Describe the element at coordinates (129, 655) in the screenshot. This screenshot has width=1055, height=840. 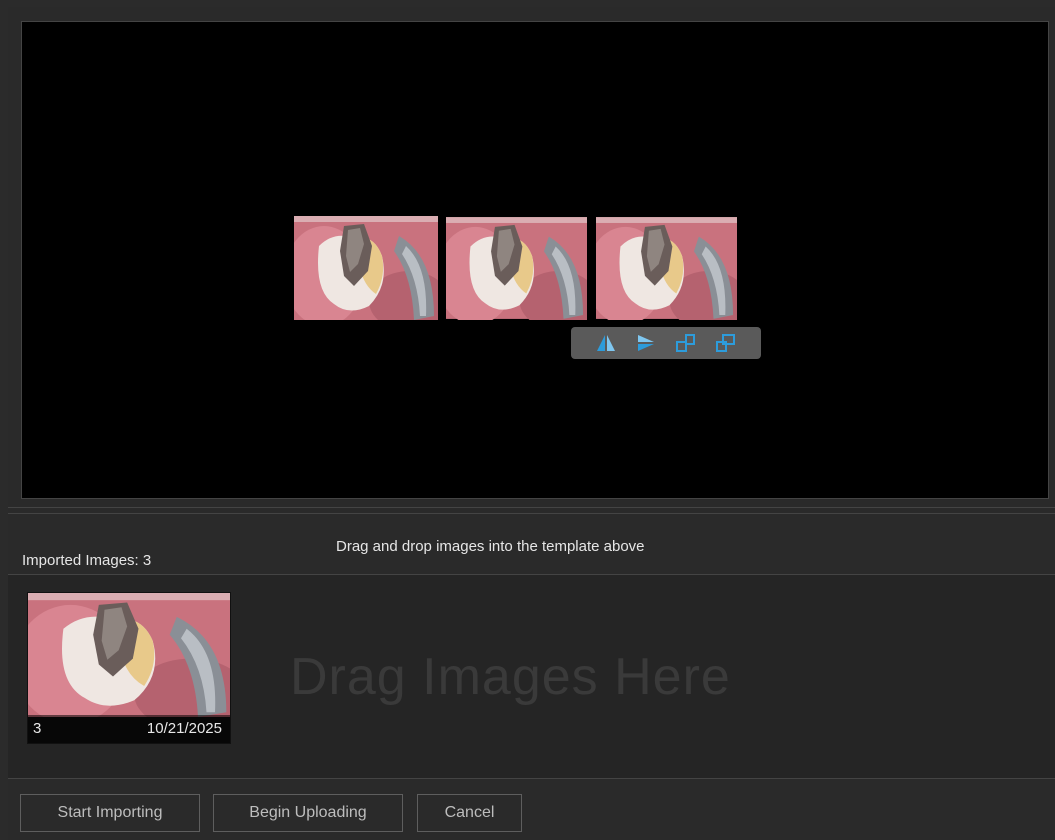
I see `thumbnail-image` at that location.